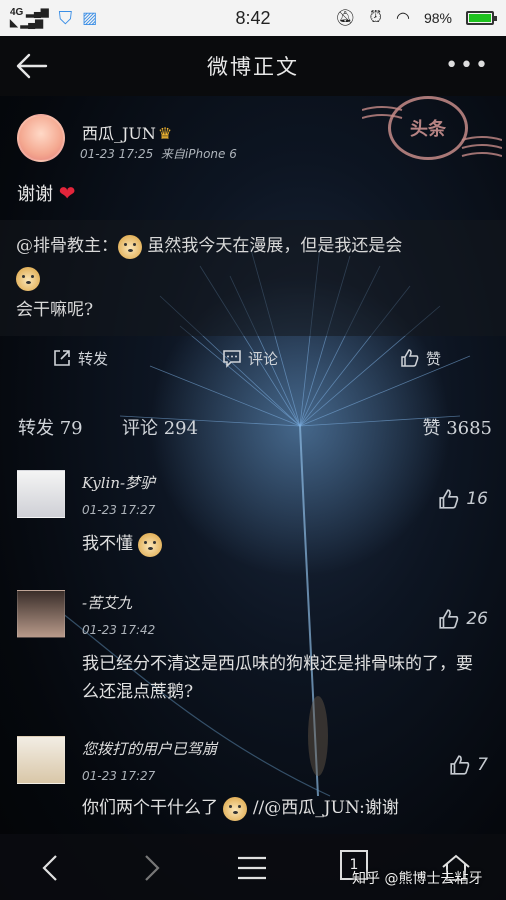 This screenshot has height=900, width=506. What do you see at coordinates (463, 499) in the screenshot?
I see `comment-like-button: 16` at bounding box center [463, 499].